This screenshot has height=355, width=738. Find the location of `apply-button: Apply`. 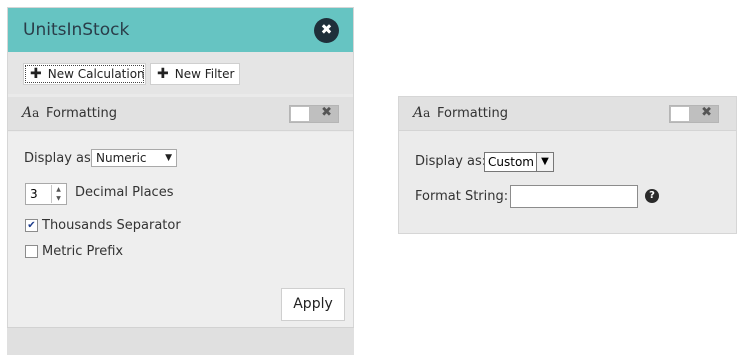

apply-button: Apply is located at coordinates (313, 304).